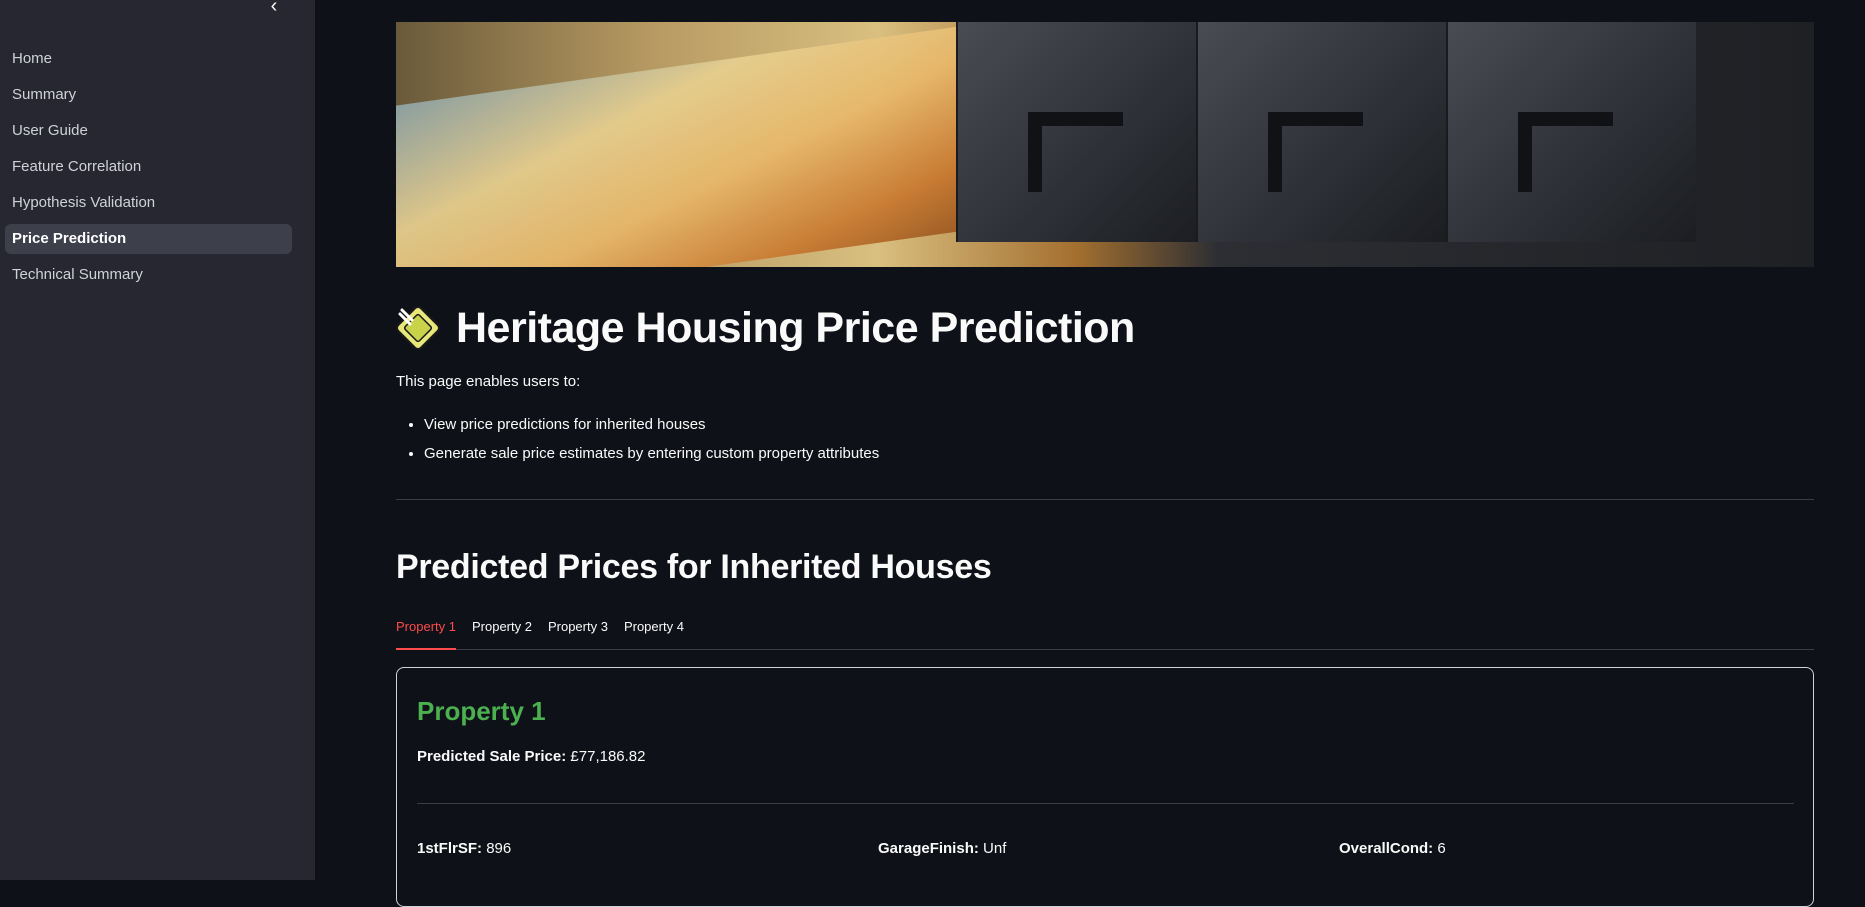 This screenshot has width=1865, height=907. Describe the element at coordinates (148, 203) in the screenshot. I see `sidebar-item-hypothesis-validation: Hypothesis Validation` at that location.